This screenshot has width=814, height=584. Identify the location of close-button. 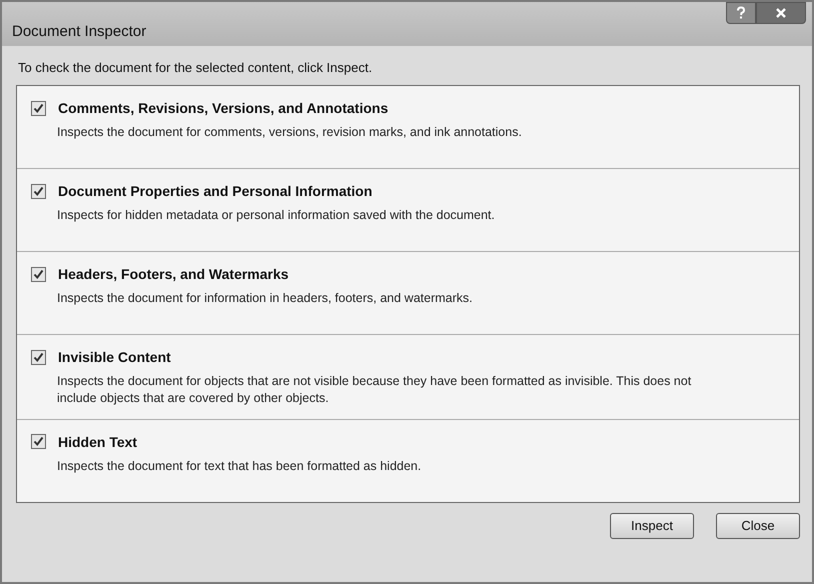
(781, 13).